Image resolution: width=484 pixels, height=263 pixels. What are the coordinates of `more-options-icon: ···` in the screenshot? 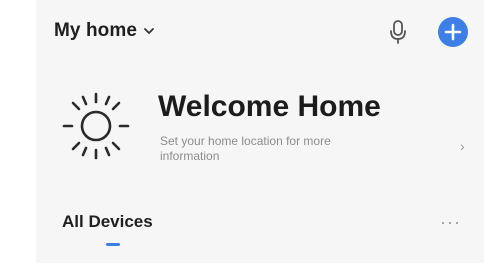 It's located at (450, 222).